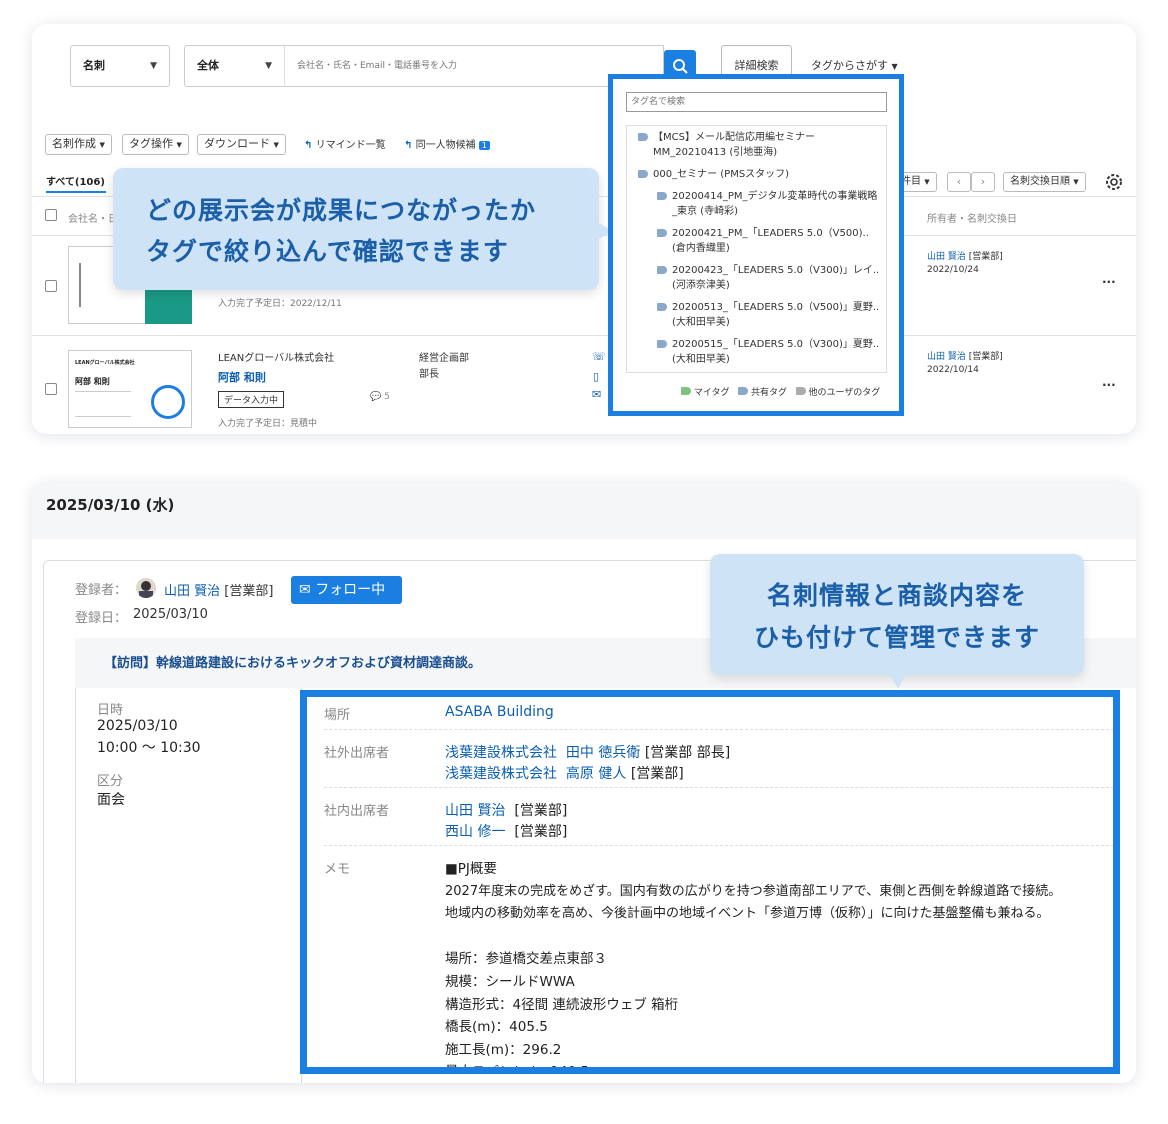 This screenshot has height=1124, width=1168. What do you see at coordinates (94, 65) in the screenshot?
I see `type-select-value: 名刺` at bounding box center [94, 65].